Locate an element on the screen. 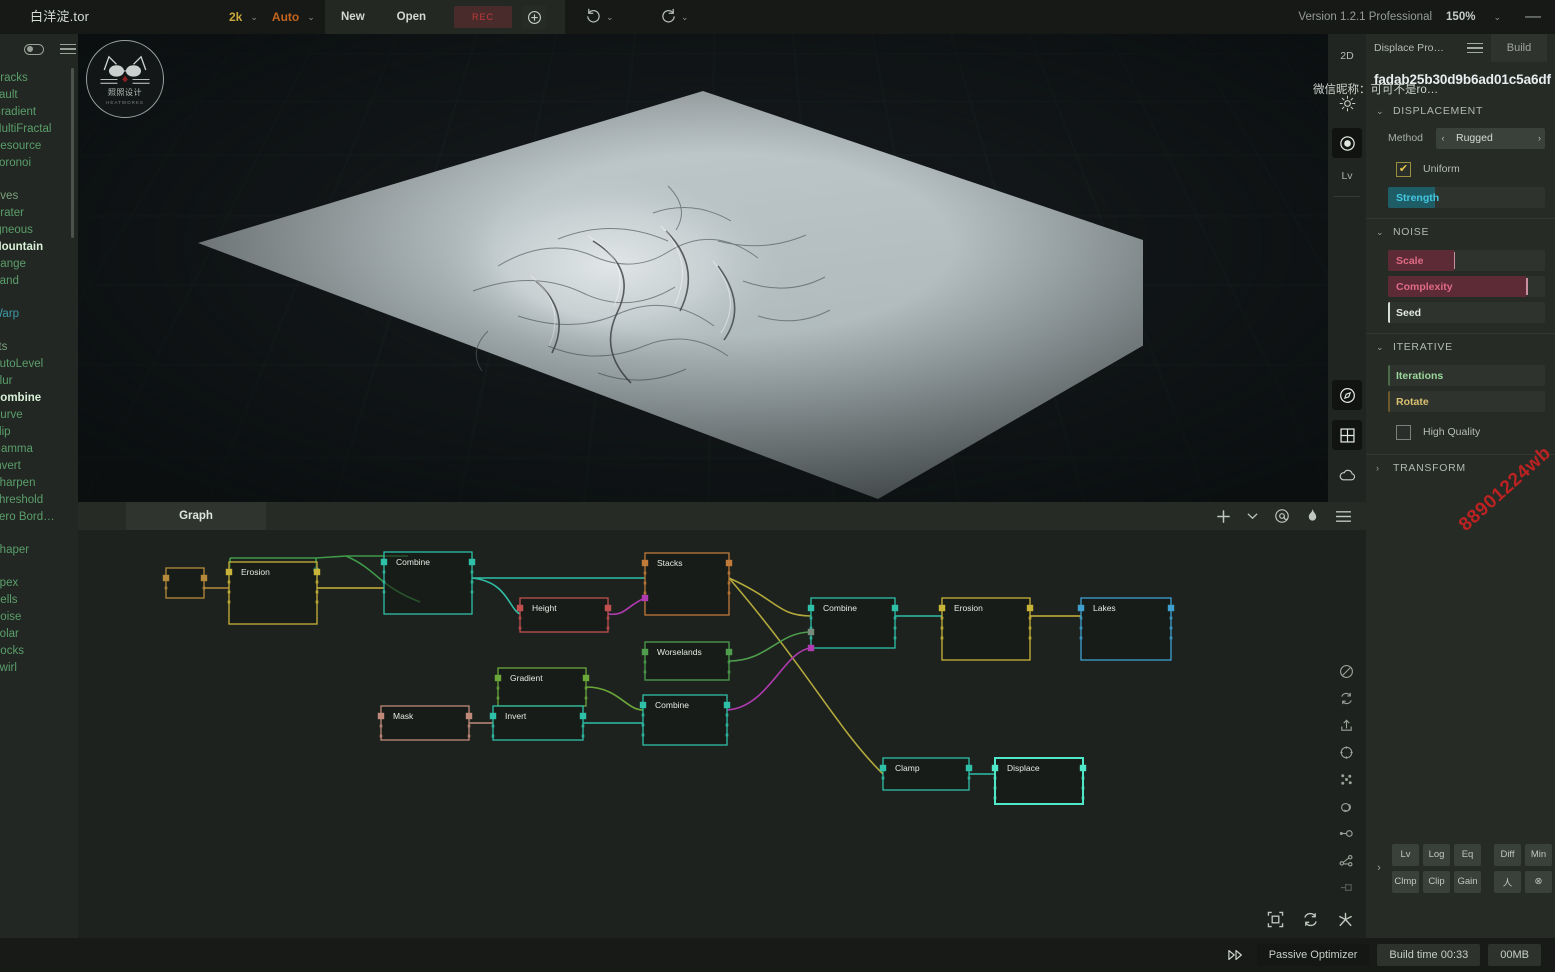 Image resolution: width=1555 pixels, height=972 pixels. sidebar-item-fault: Fault is located at coordinates (39, 95).